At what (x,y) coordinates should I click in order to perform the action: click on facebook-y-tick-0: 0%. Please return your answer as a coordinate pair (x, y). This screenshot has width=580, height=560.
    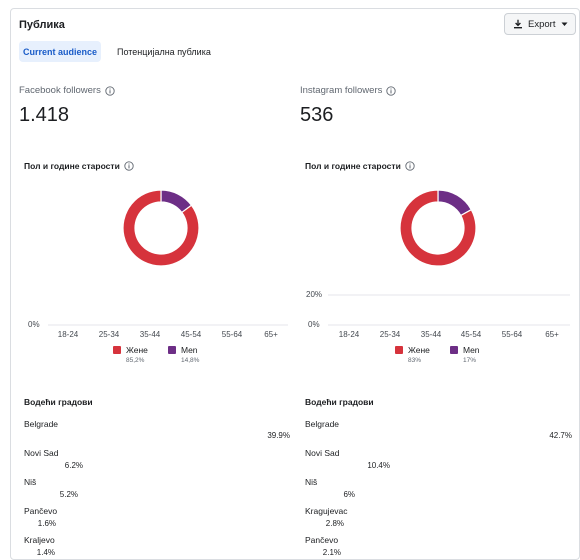
    Looking at the image, I should click on (34, 324).